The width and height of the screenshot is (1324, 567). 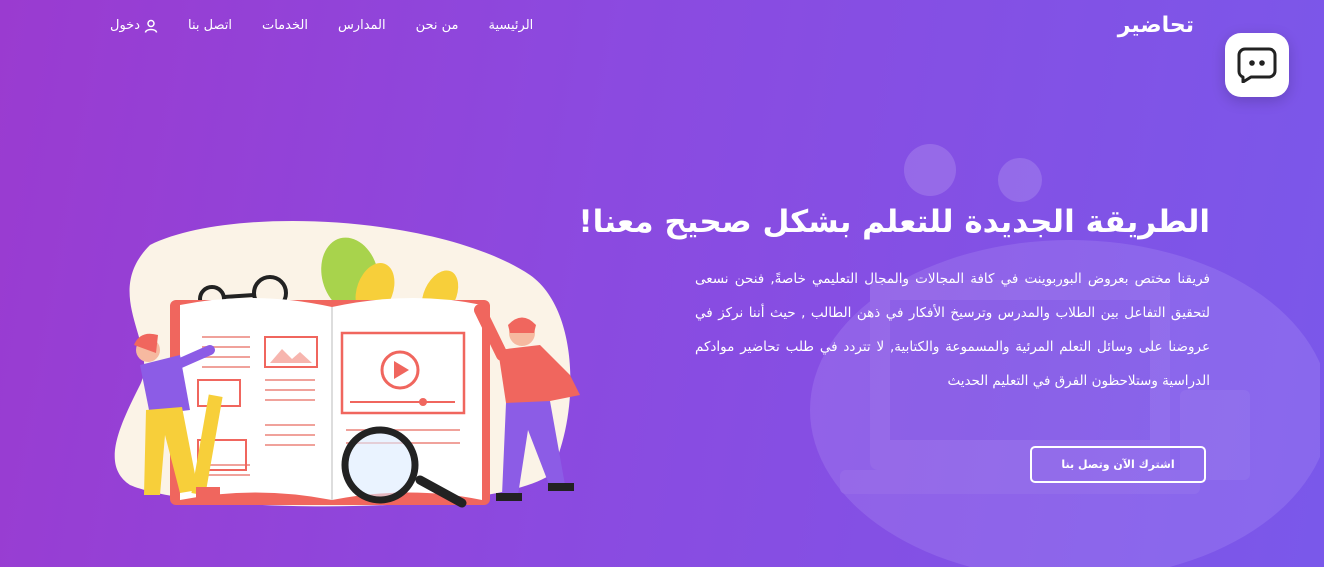 What do you see at coordinates (125, 25) in the screenshot?
I see `login-label: دخول` at bounding box center [125, 25].